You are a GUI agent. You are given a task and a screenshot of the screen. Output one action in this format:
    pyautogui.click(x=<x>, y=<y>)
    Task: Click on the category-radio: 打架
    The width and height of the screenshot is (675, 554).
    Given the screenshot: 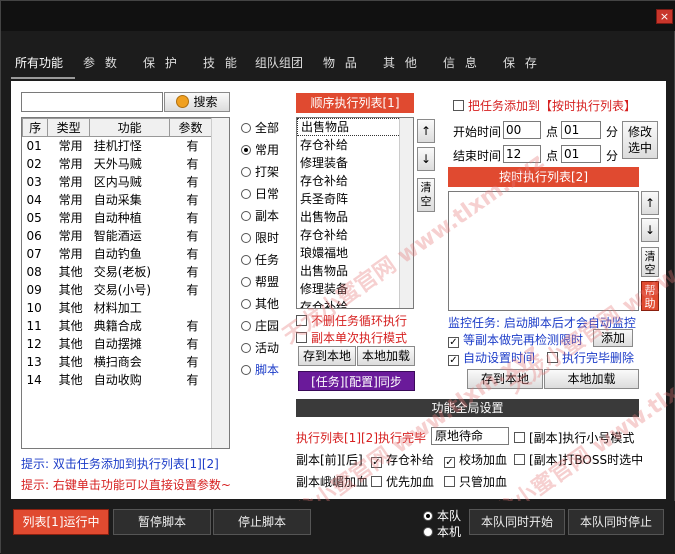 What is the action you would take?
    pyautogui.click(x=260, y=171)
    